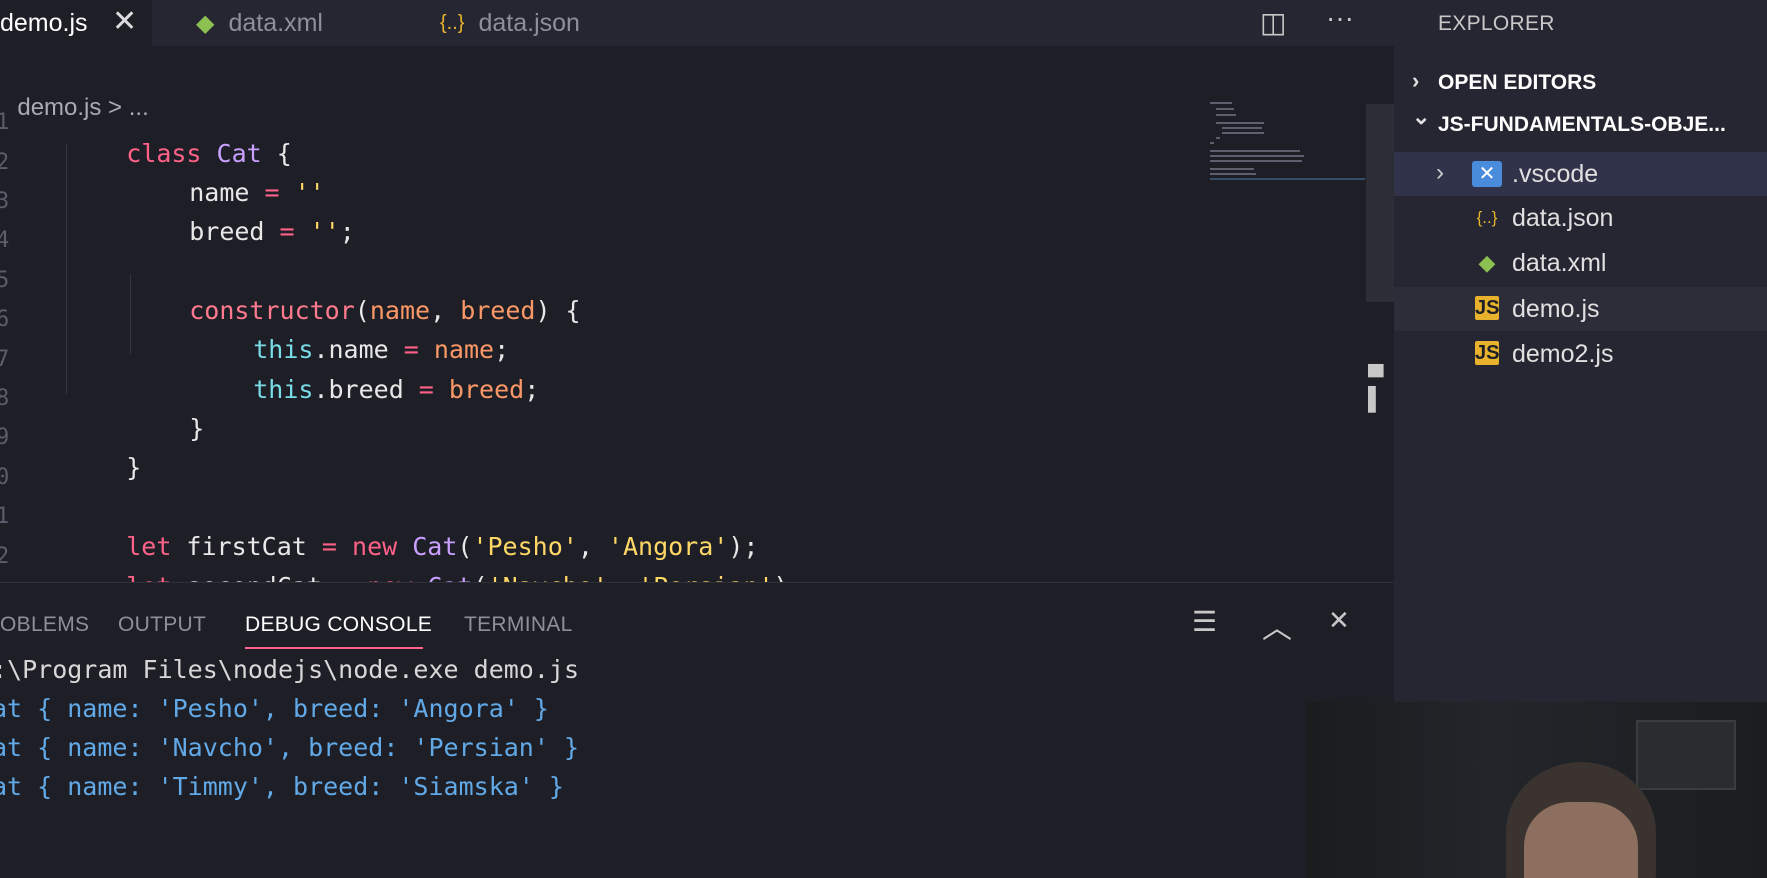 This screenshot has width=1767, height=878. I want to click on presenter-face, so click(1581, 840).